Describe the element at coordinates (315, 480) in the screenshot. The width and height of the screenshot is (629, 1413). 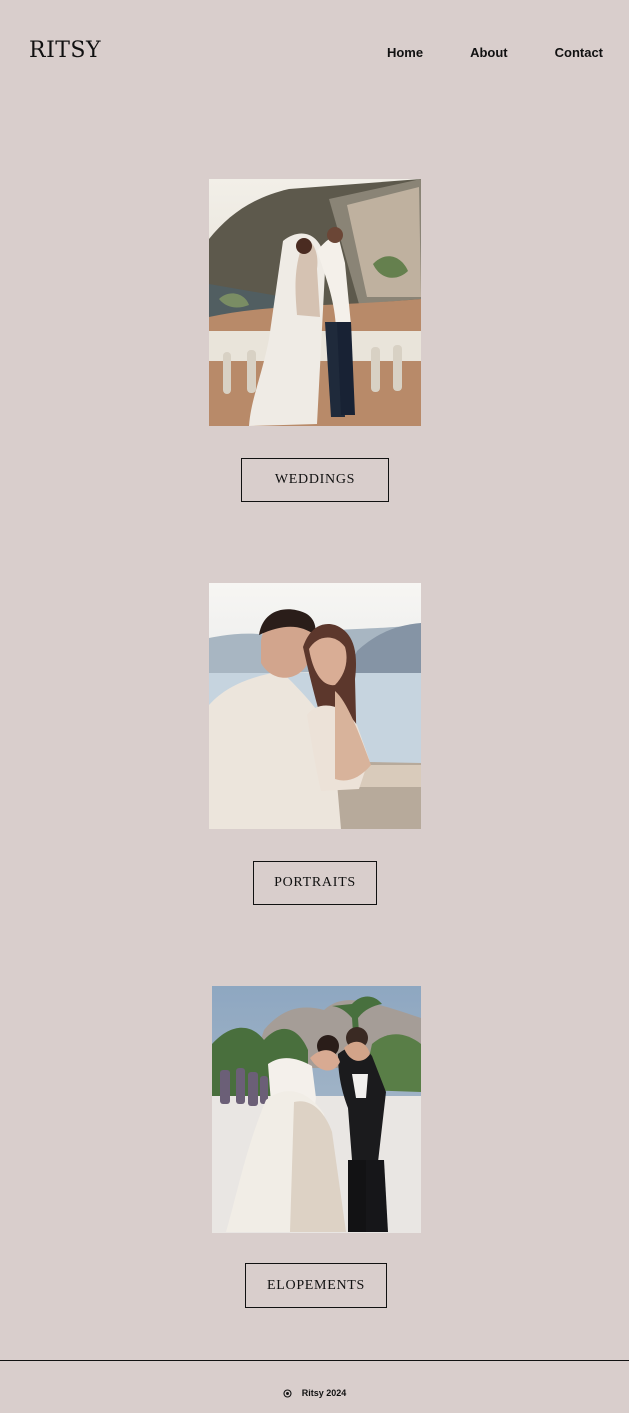
I see `weddings-button: WEDDINGS` at that location.